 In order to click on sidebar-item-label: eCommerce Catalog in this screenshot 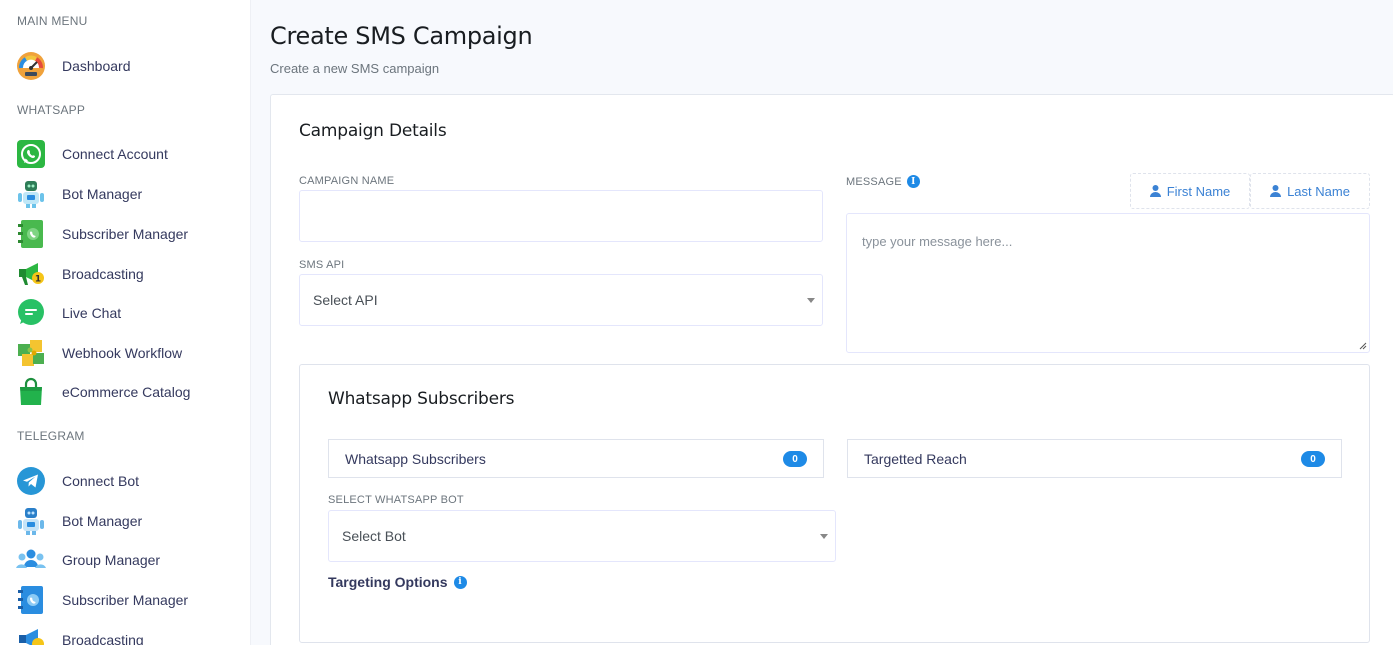, I will do `click(126, 392)`.